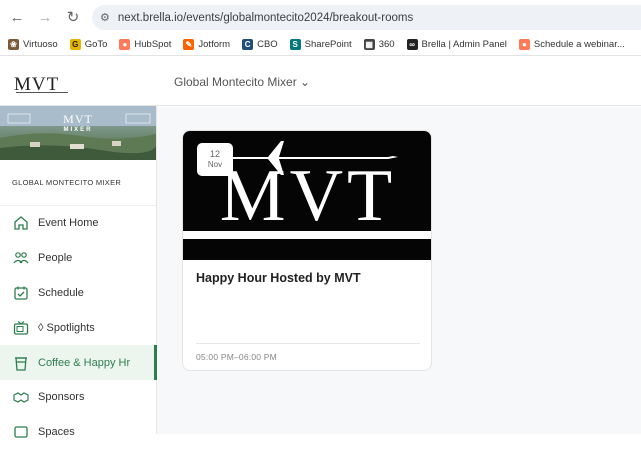 The image size is (641, 450). Describe the element at coordinates (267, 44) in the screenshot. I see `bookmark-label: CBO` at that location.